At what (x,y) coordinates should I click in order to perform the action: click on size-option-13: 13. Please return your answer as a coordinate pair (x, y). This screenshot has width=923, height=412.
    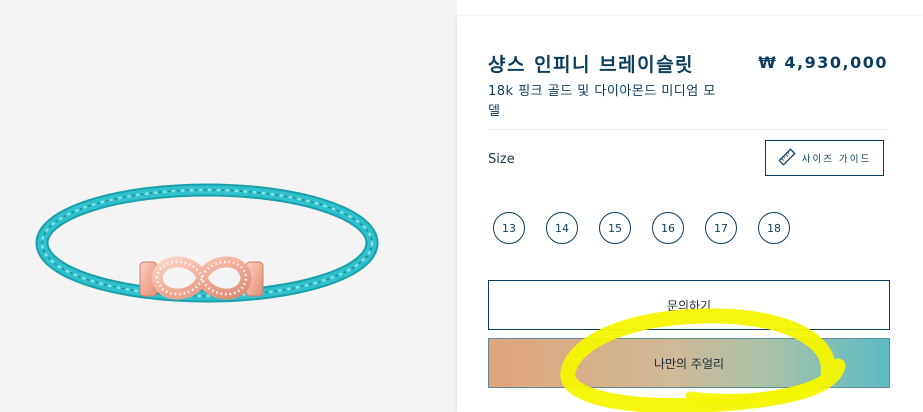
    Looking at the image, I should click on (509, 228).